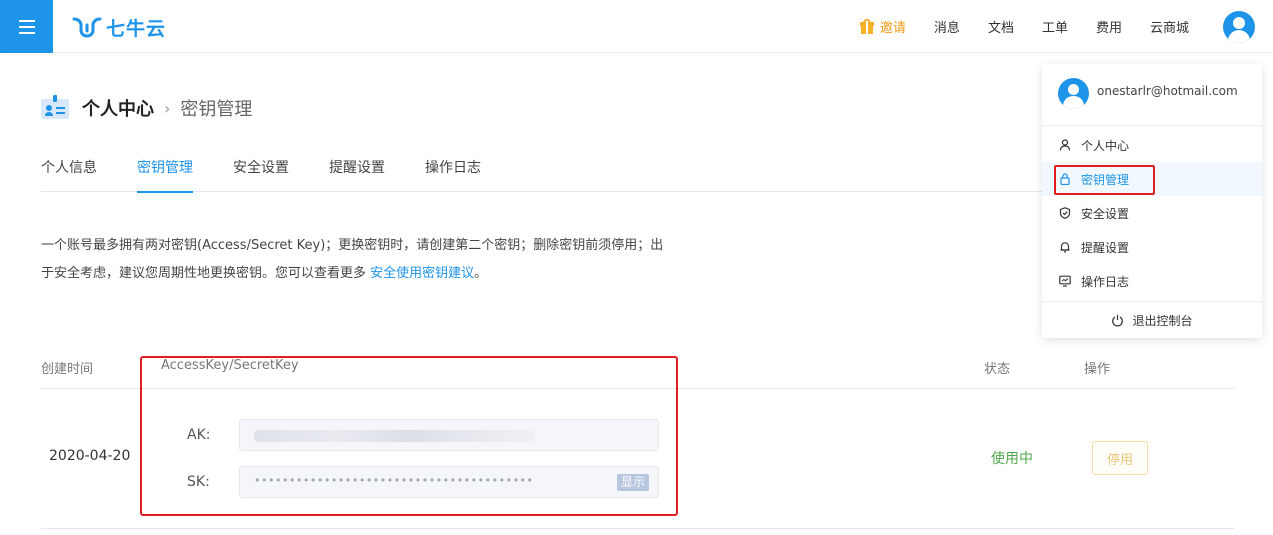 This screenshot has height=535, width=1273. I want to click on dropdown-item-personal-center: 个人中心, so click(1152, 145).